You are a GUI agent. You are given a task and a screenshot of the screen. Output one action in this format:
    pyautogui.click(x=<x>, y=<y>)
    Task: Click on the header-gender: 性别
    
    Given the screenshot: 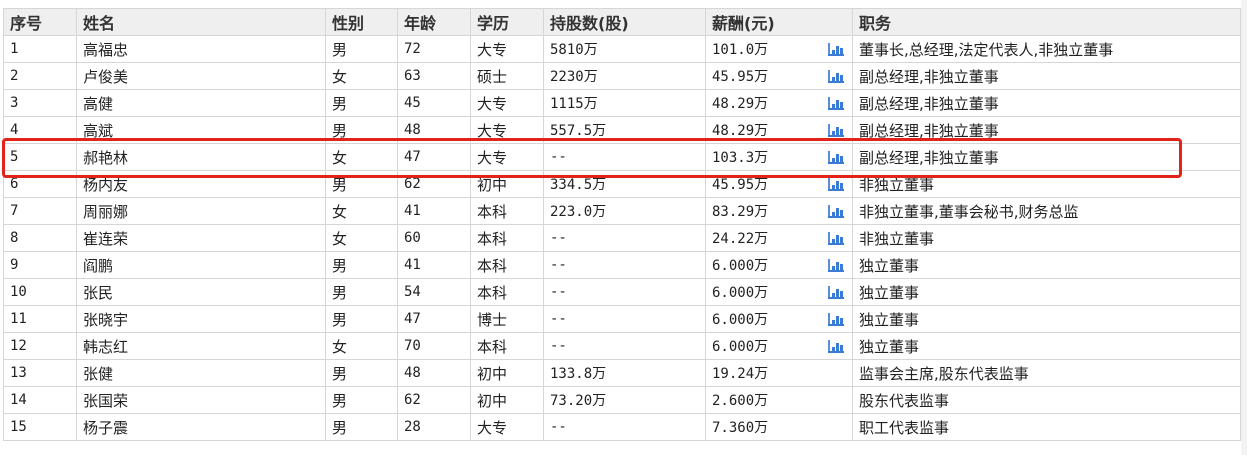 What is the action you would take?
    pyautogui.click(x=361, y=22)
    